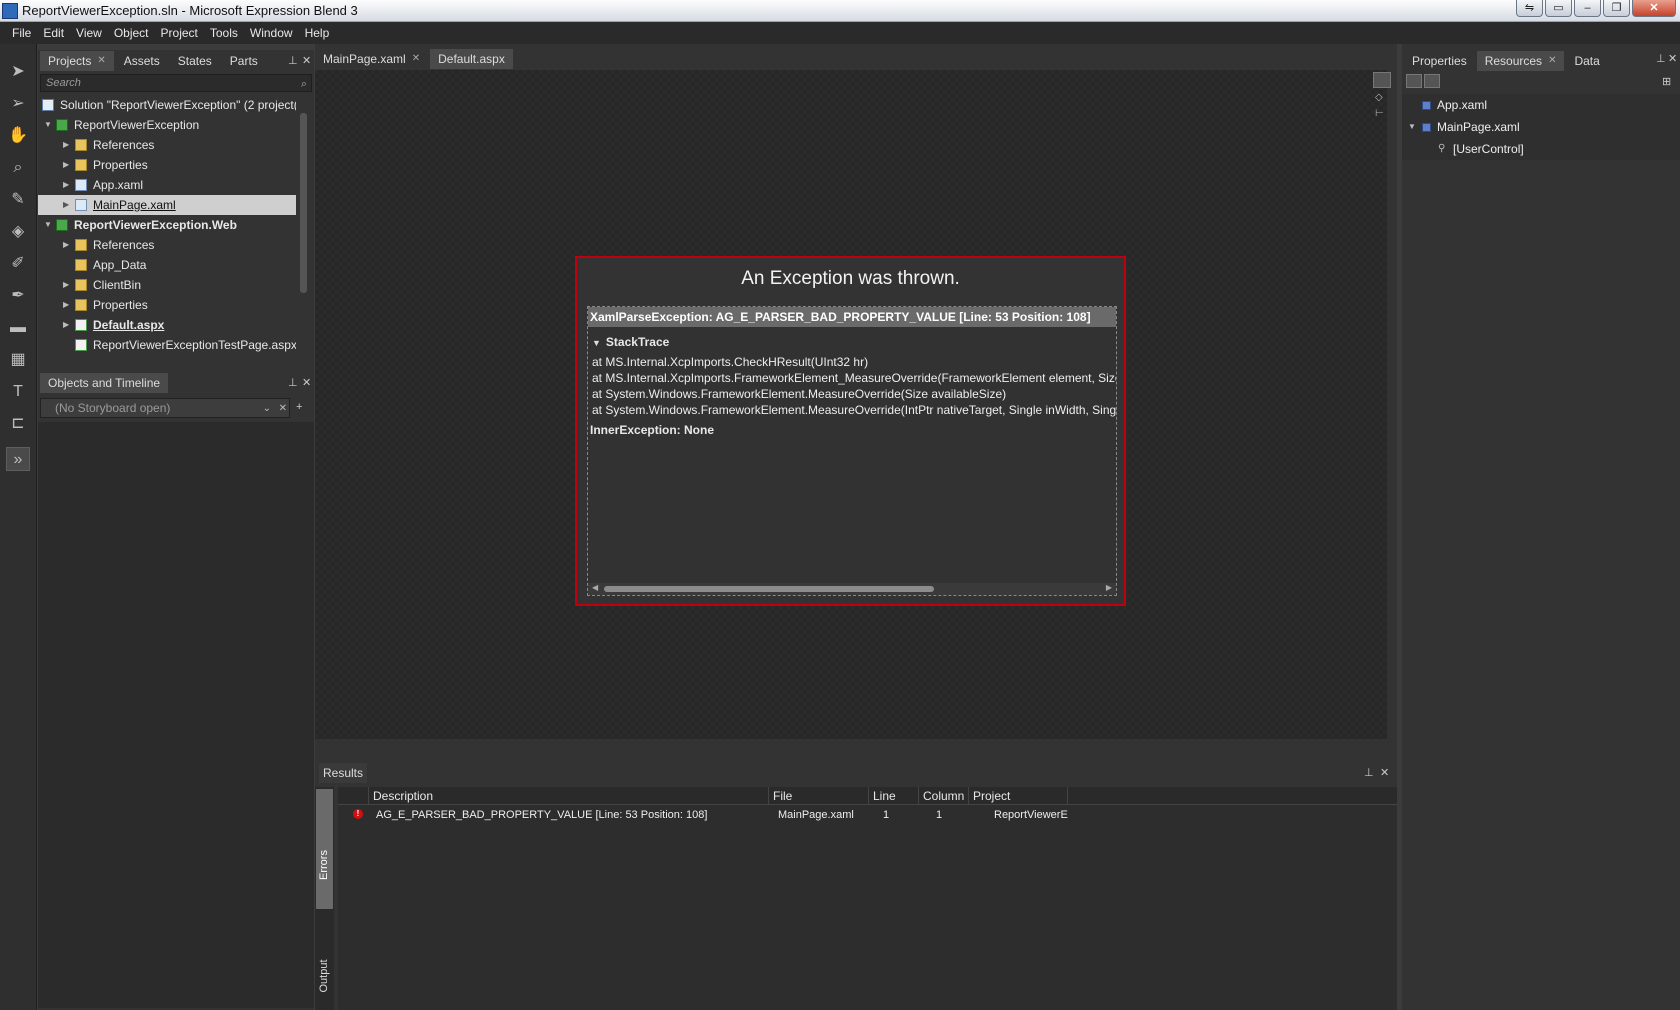 The width and height of the screenshot is (1680, 1010). Describe the element at coordinates (1587, 8) in the screenshot. I see `minimize-button: –` at that location.